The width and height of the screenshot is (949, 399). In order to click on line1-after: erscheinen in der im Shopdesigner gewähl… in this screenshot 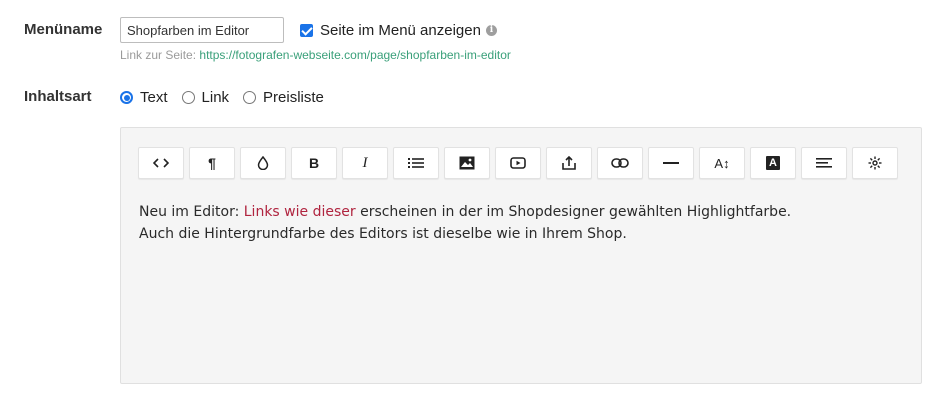, I will do `click(573, 212)`.